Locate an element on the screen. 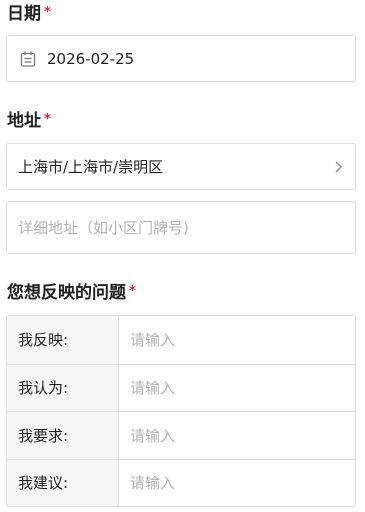  date-label-text: 日期 is located at coordinates (24, 14).